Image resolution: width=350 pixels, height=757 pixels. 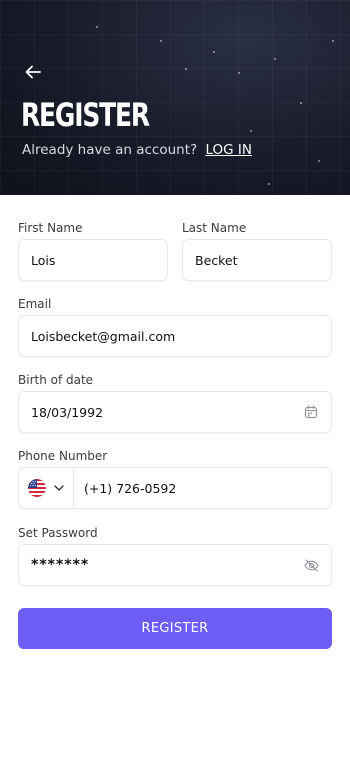 I want to click on first-name-field: Lois, so click(x=93, y=260).